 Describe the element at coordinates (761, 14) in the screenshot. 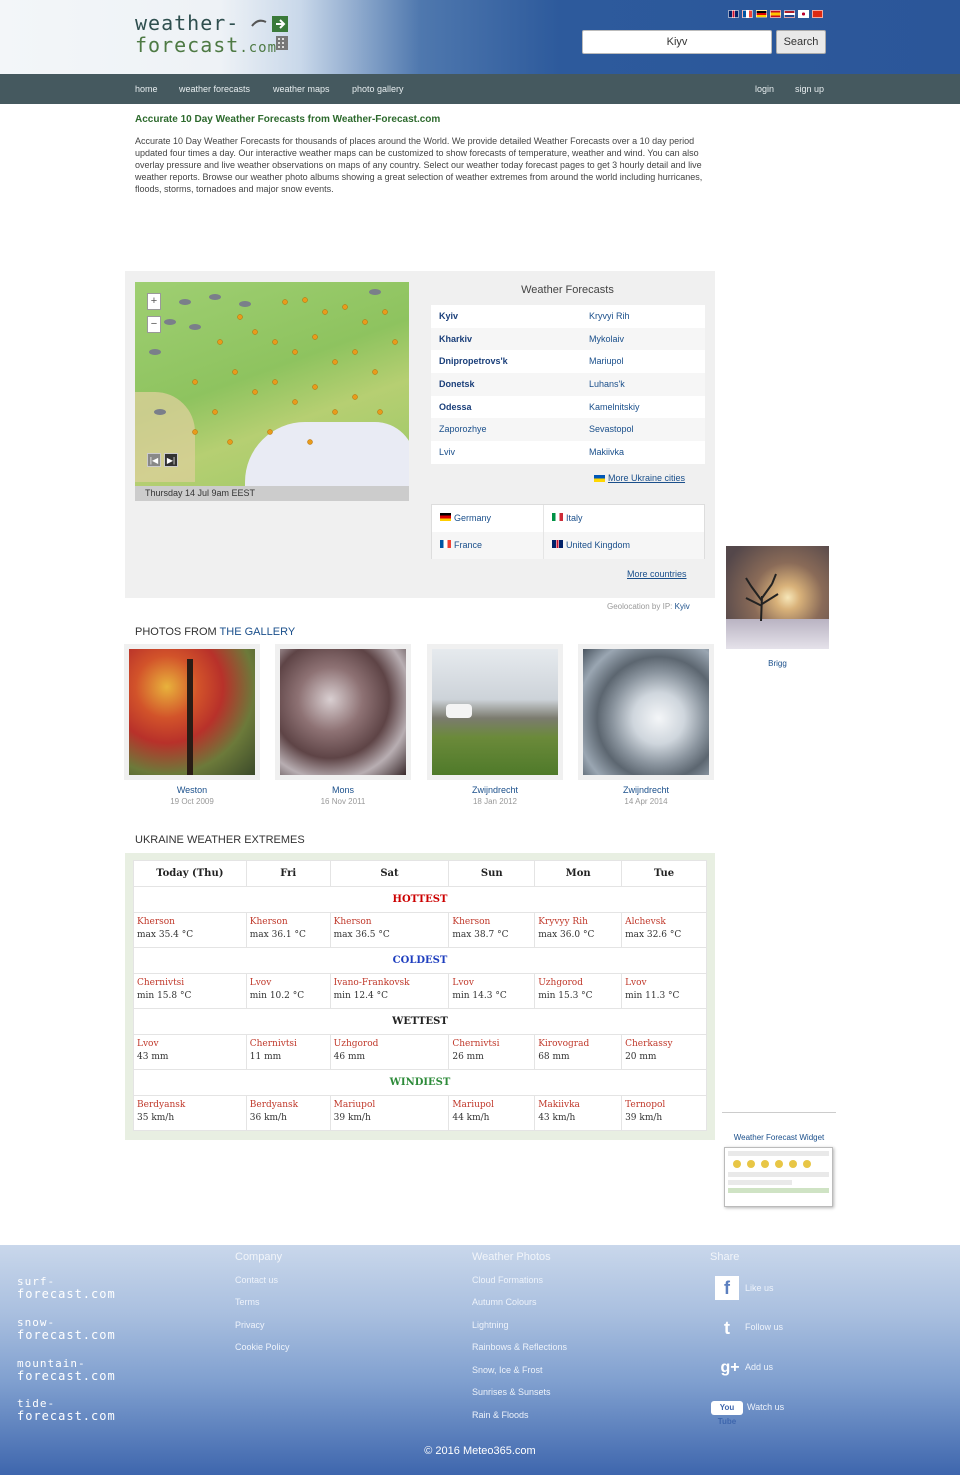

I see `flag-de-icon` at that location.